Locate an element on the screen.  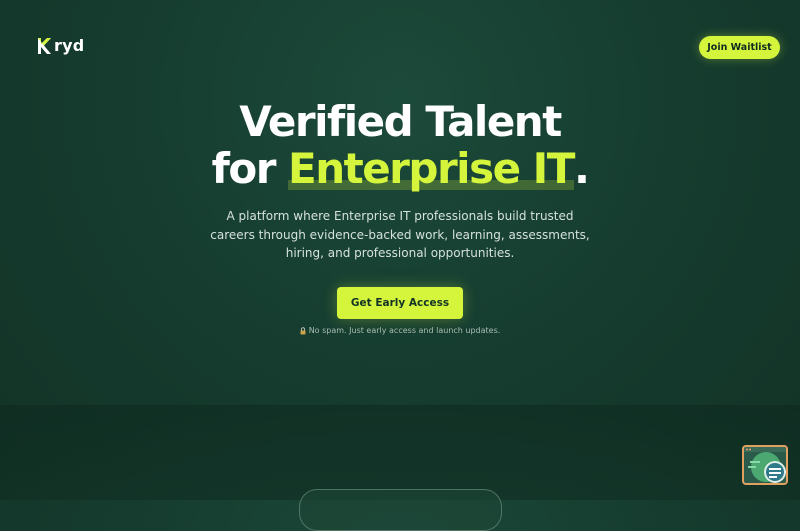
preview-card-top-edge is located at coordinates (400, 510).